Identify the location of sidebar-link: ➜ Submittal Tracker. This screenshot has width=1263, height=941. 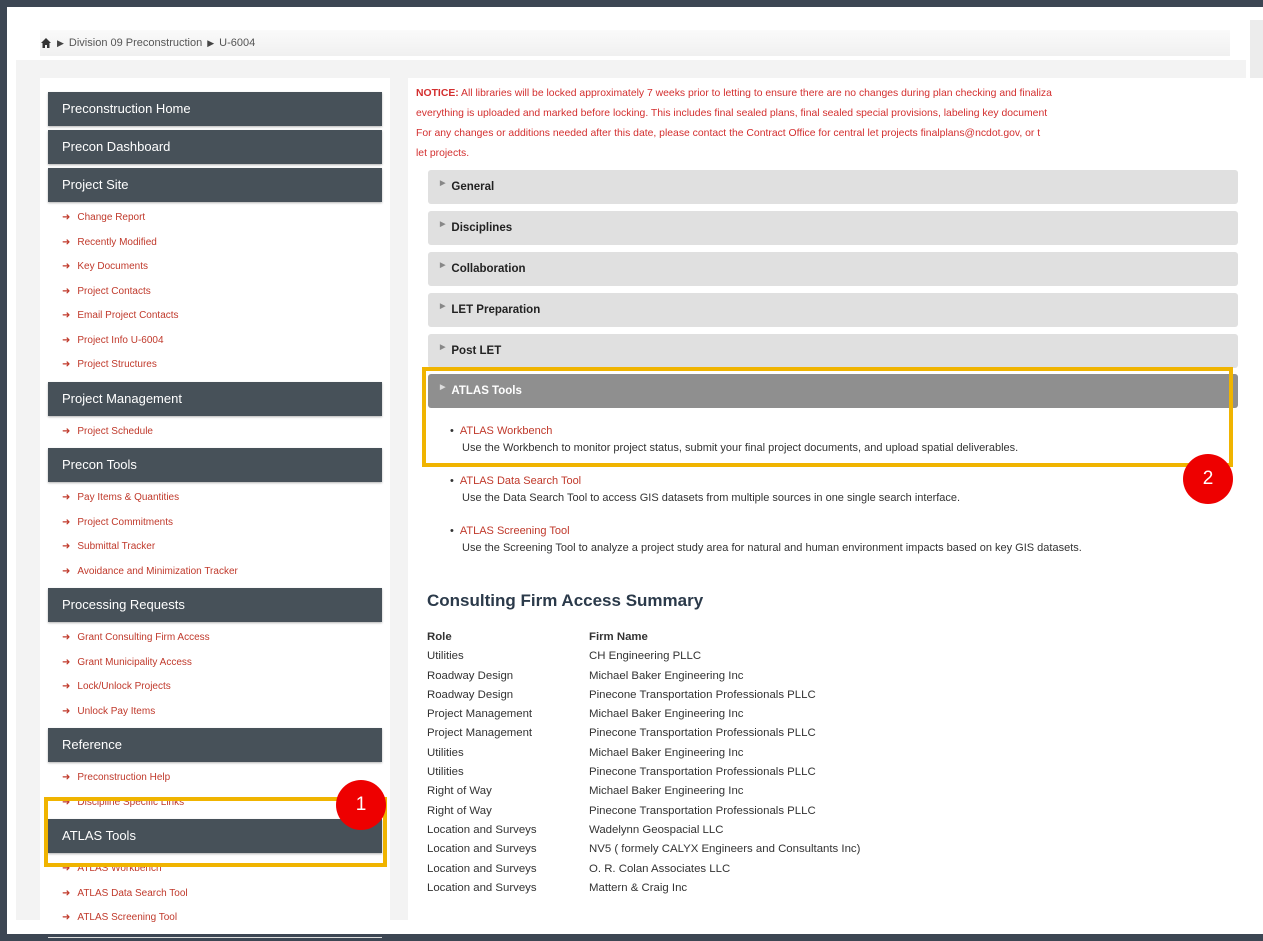
(215, 547).